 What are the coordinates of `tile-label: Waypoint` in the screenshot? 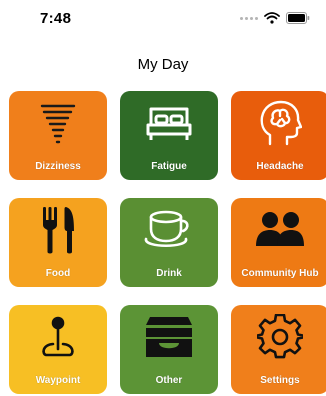 It's located at (58, 380).